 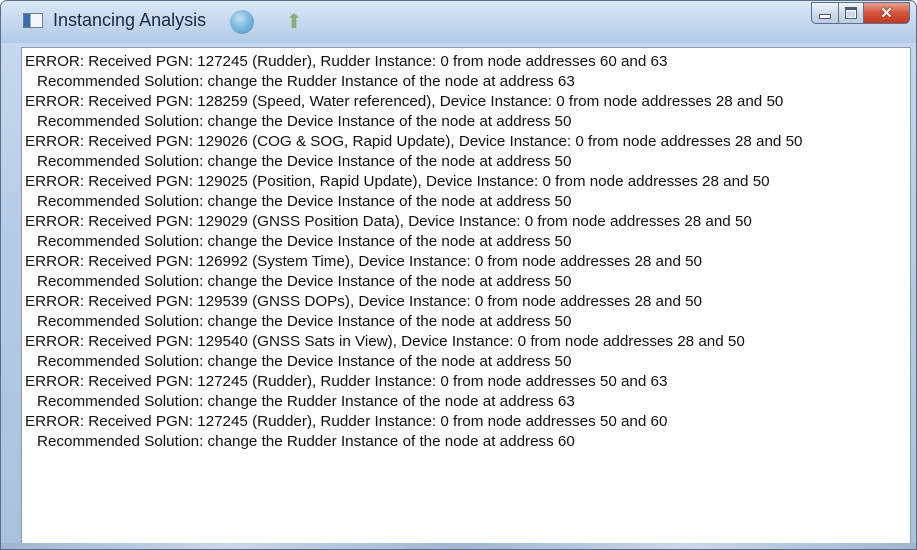 I want to click on arrow-up-icon: ⬆, so click(x=294, y=22).